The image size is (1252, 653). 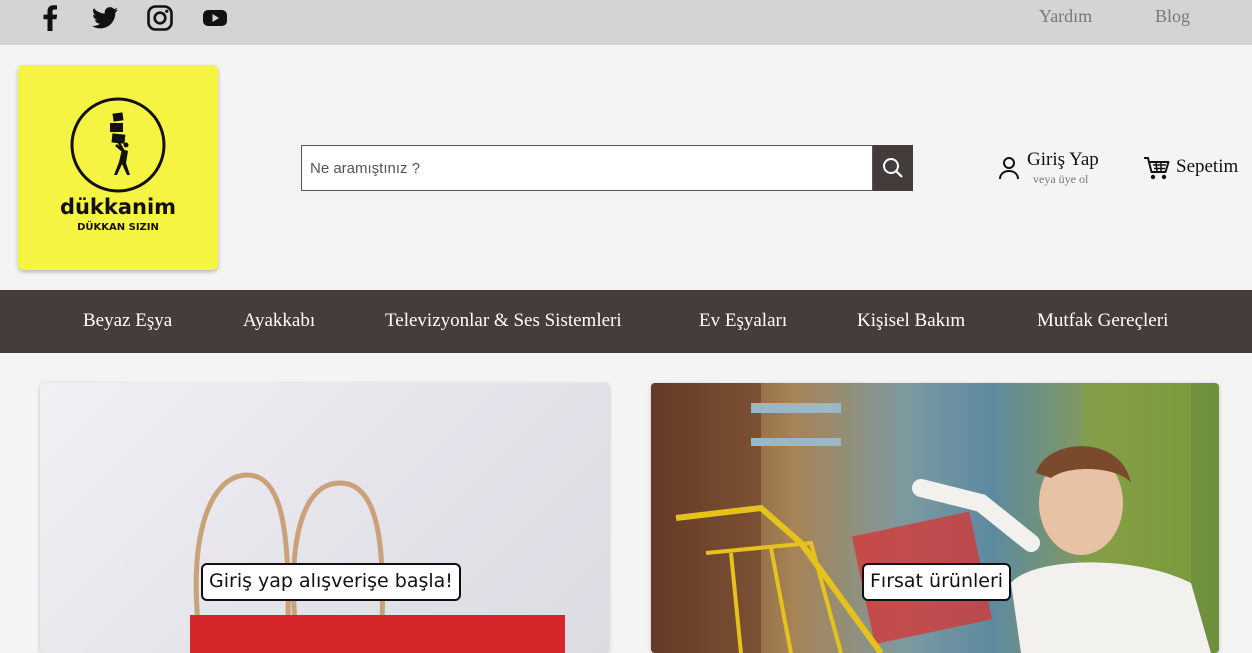 What do you see at coordinates (1157, 168) in the screenshot?
I see `cart-icon` at bounding box center [1157, 168].